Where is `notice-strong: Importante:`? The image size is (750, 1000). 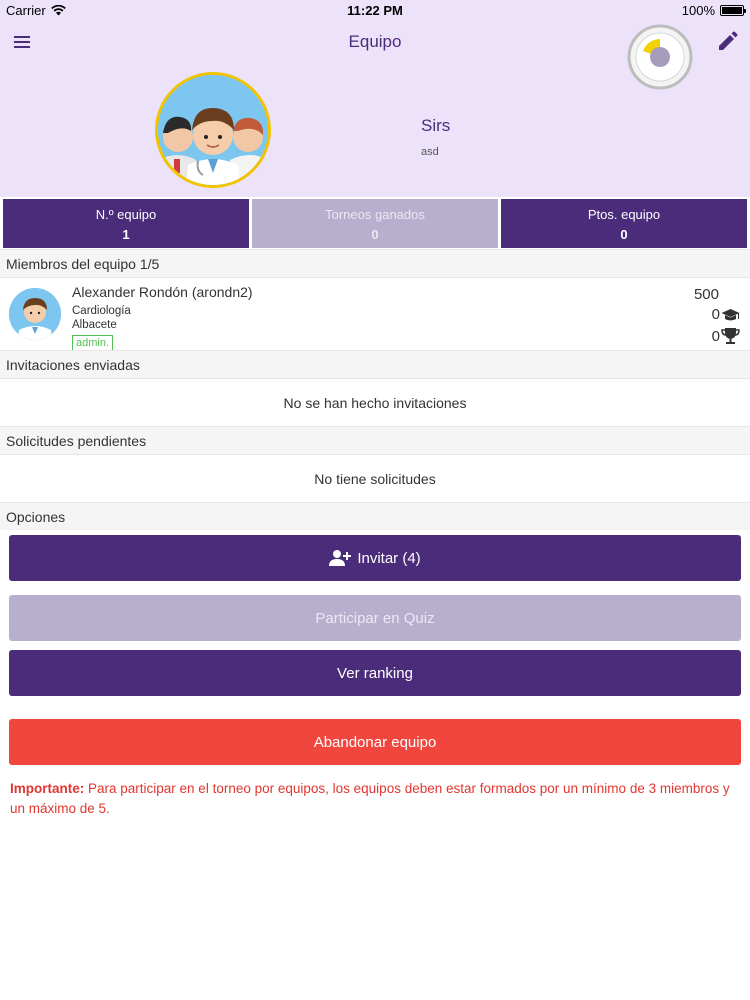 notice-strong: Importante: is located at coordinates (47, 788).